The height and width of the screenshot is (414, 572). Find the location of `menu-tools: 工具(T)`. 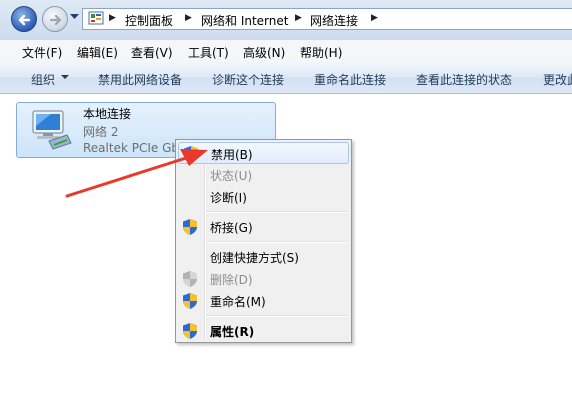

menu-tools: 工具(T) is located at coordinates (208, 52).